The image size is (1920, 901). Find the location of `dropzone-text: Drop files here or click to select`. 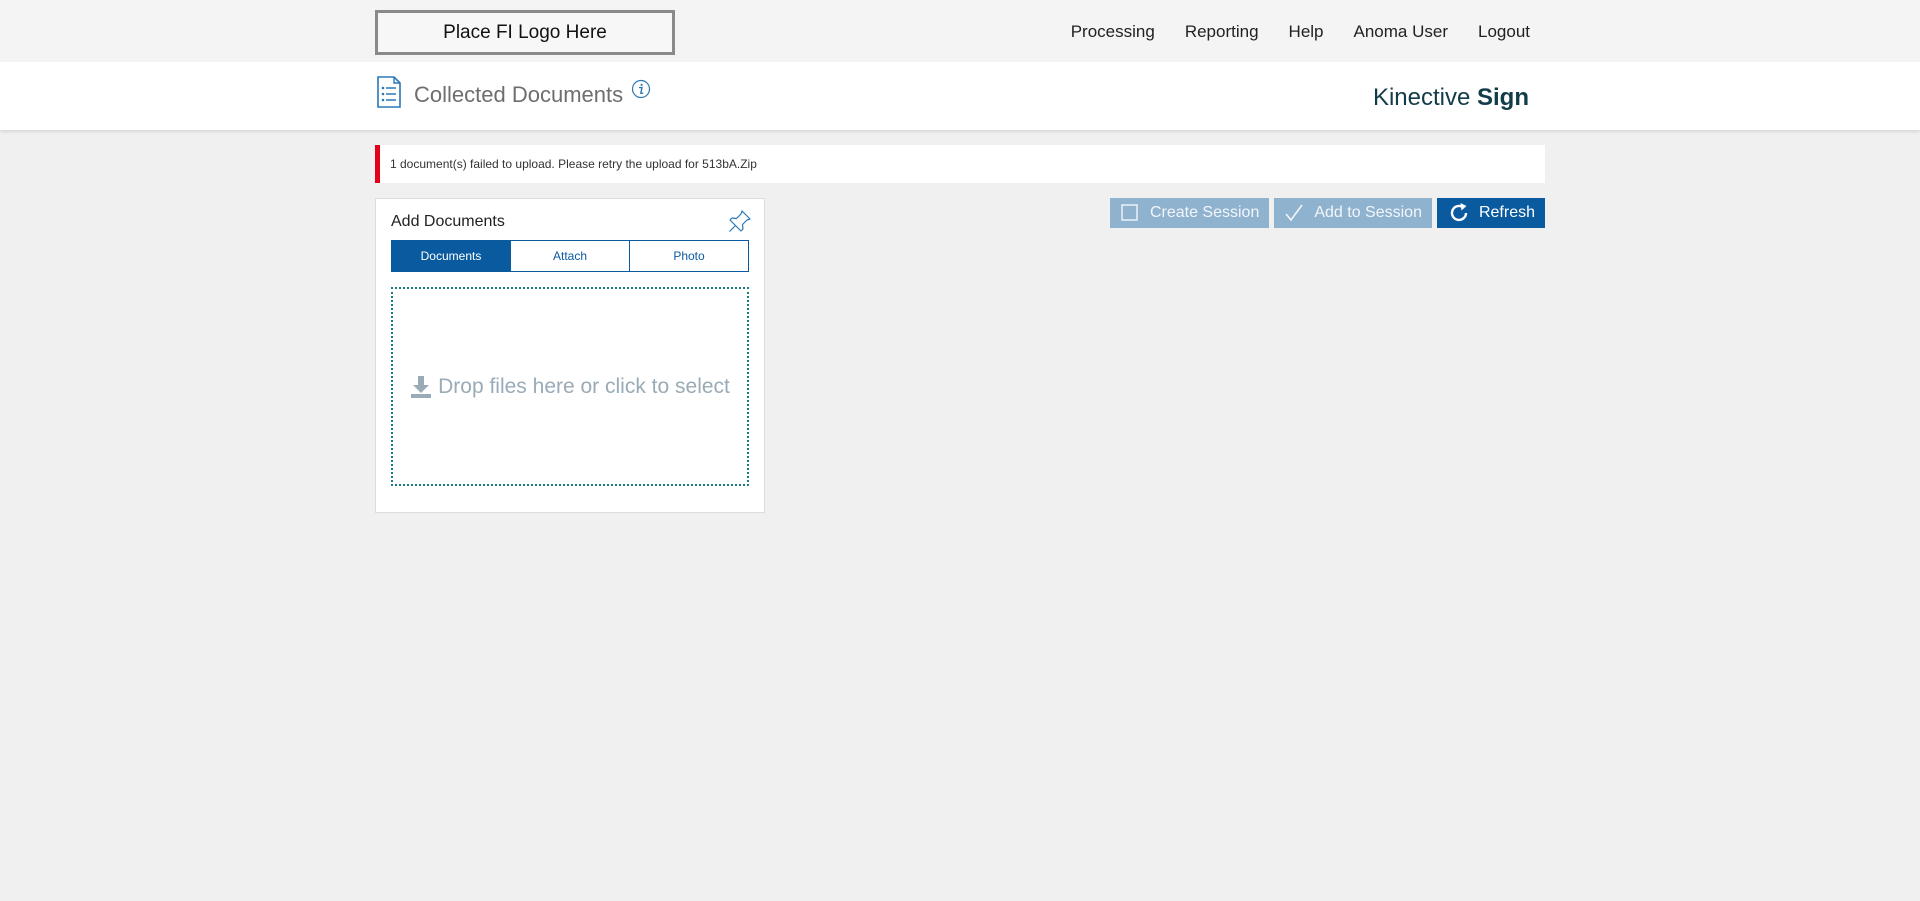

dropzone-text: Drop files here or click to select is located at coordinates (584, 386).